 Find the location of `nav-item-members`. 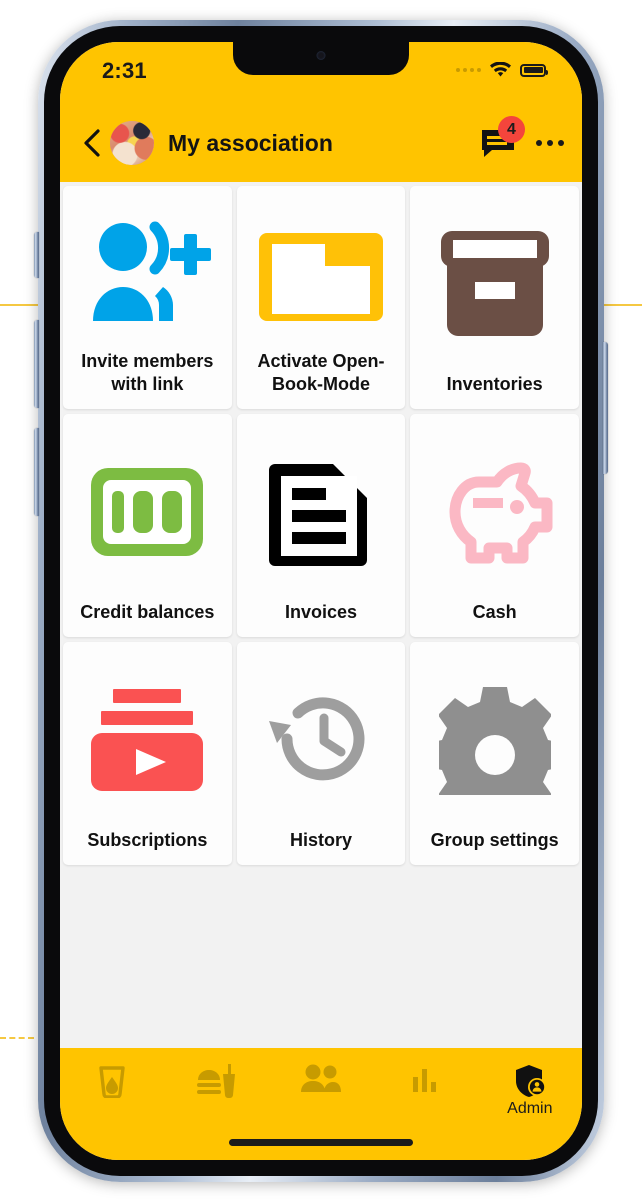

nav-item-members is located at coordinates (321, 1080).